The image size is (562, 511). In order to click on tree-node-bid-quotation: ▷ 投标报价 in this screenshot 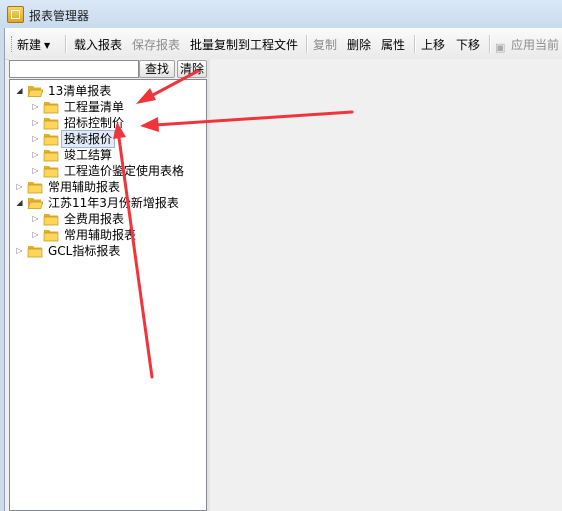, I will do `click(73, 139)`.